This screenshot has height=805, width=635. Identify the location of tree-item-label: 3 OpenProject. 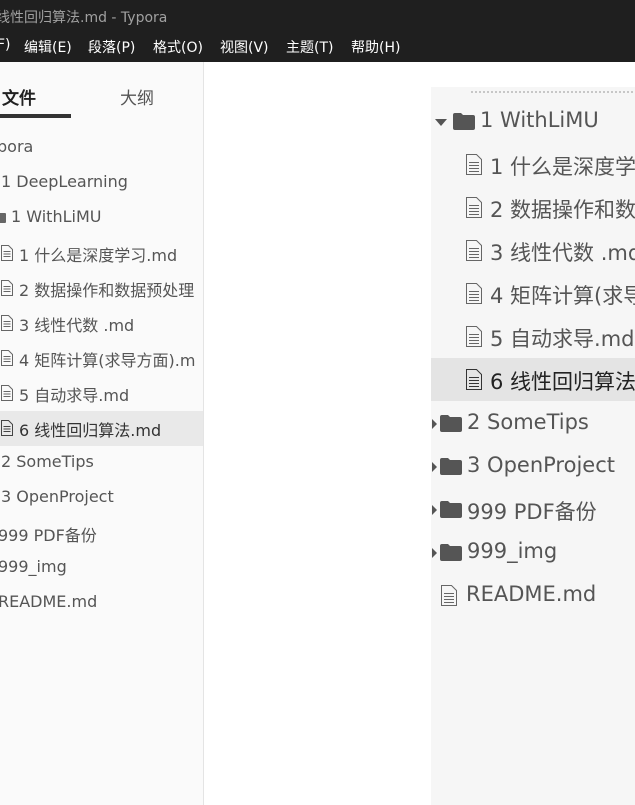
(57, 496).